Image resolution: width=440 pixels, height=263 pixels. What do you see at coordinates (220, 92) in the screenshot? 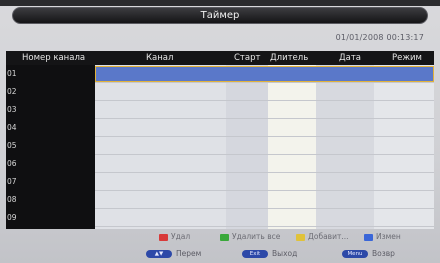
I see `table-row: 02` at bounding box center [220, 92].